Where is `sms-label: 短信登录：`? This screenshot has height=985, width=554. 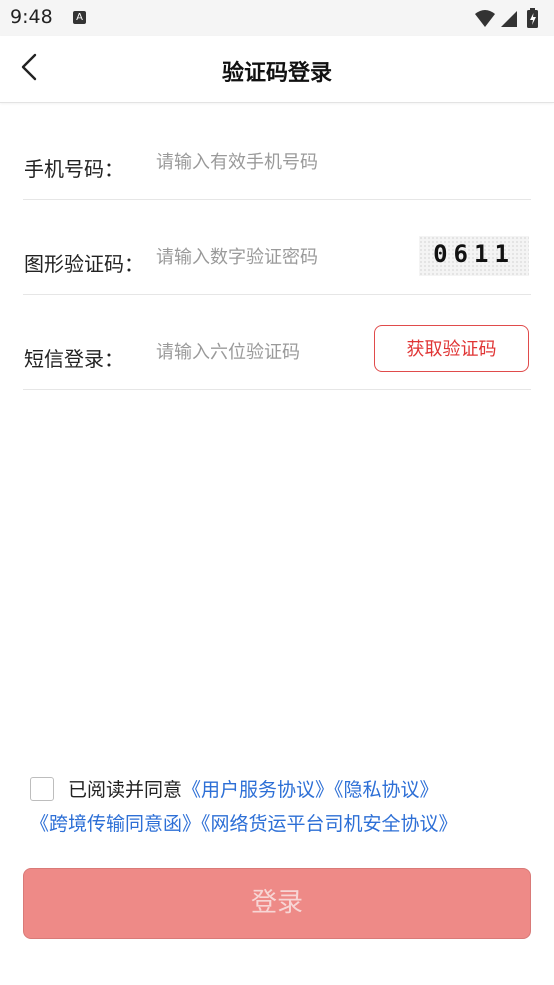
sms-label: 短信登录： is located at coordinates (74, 359).